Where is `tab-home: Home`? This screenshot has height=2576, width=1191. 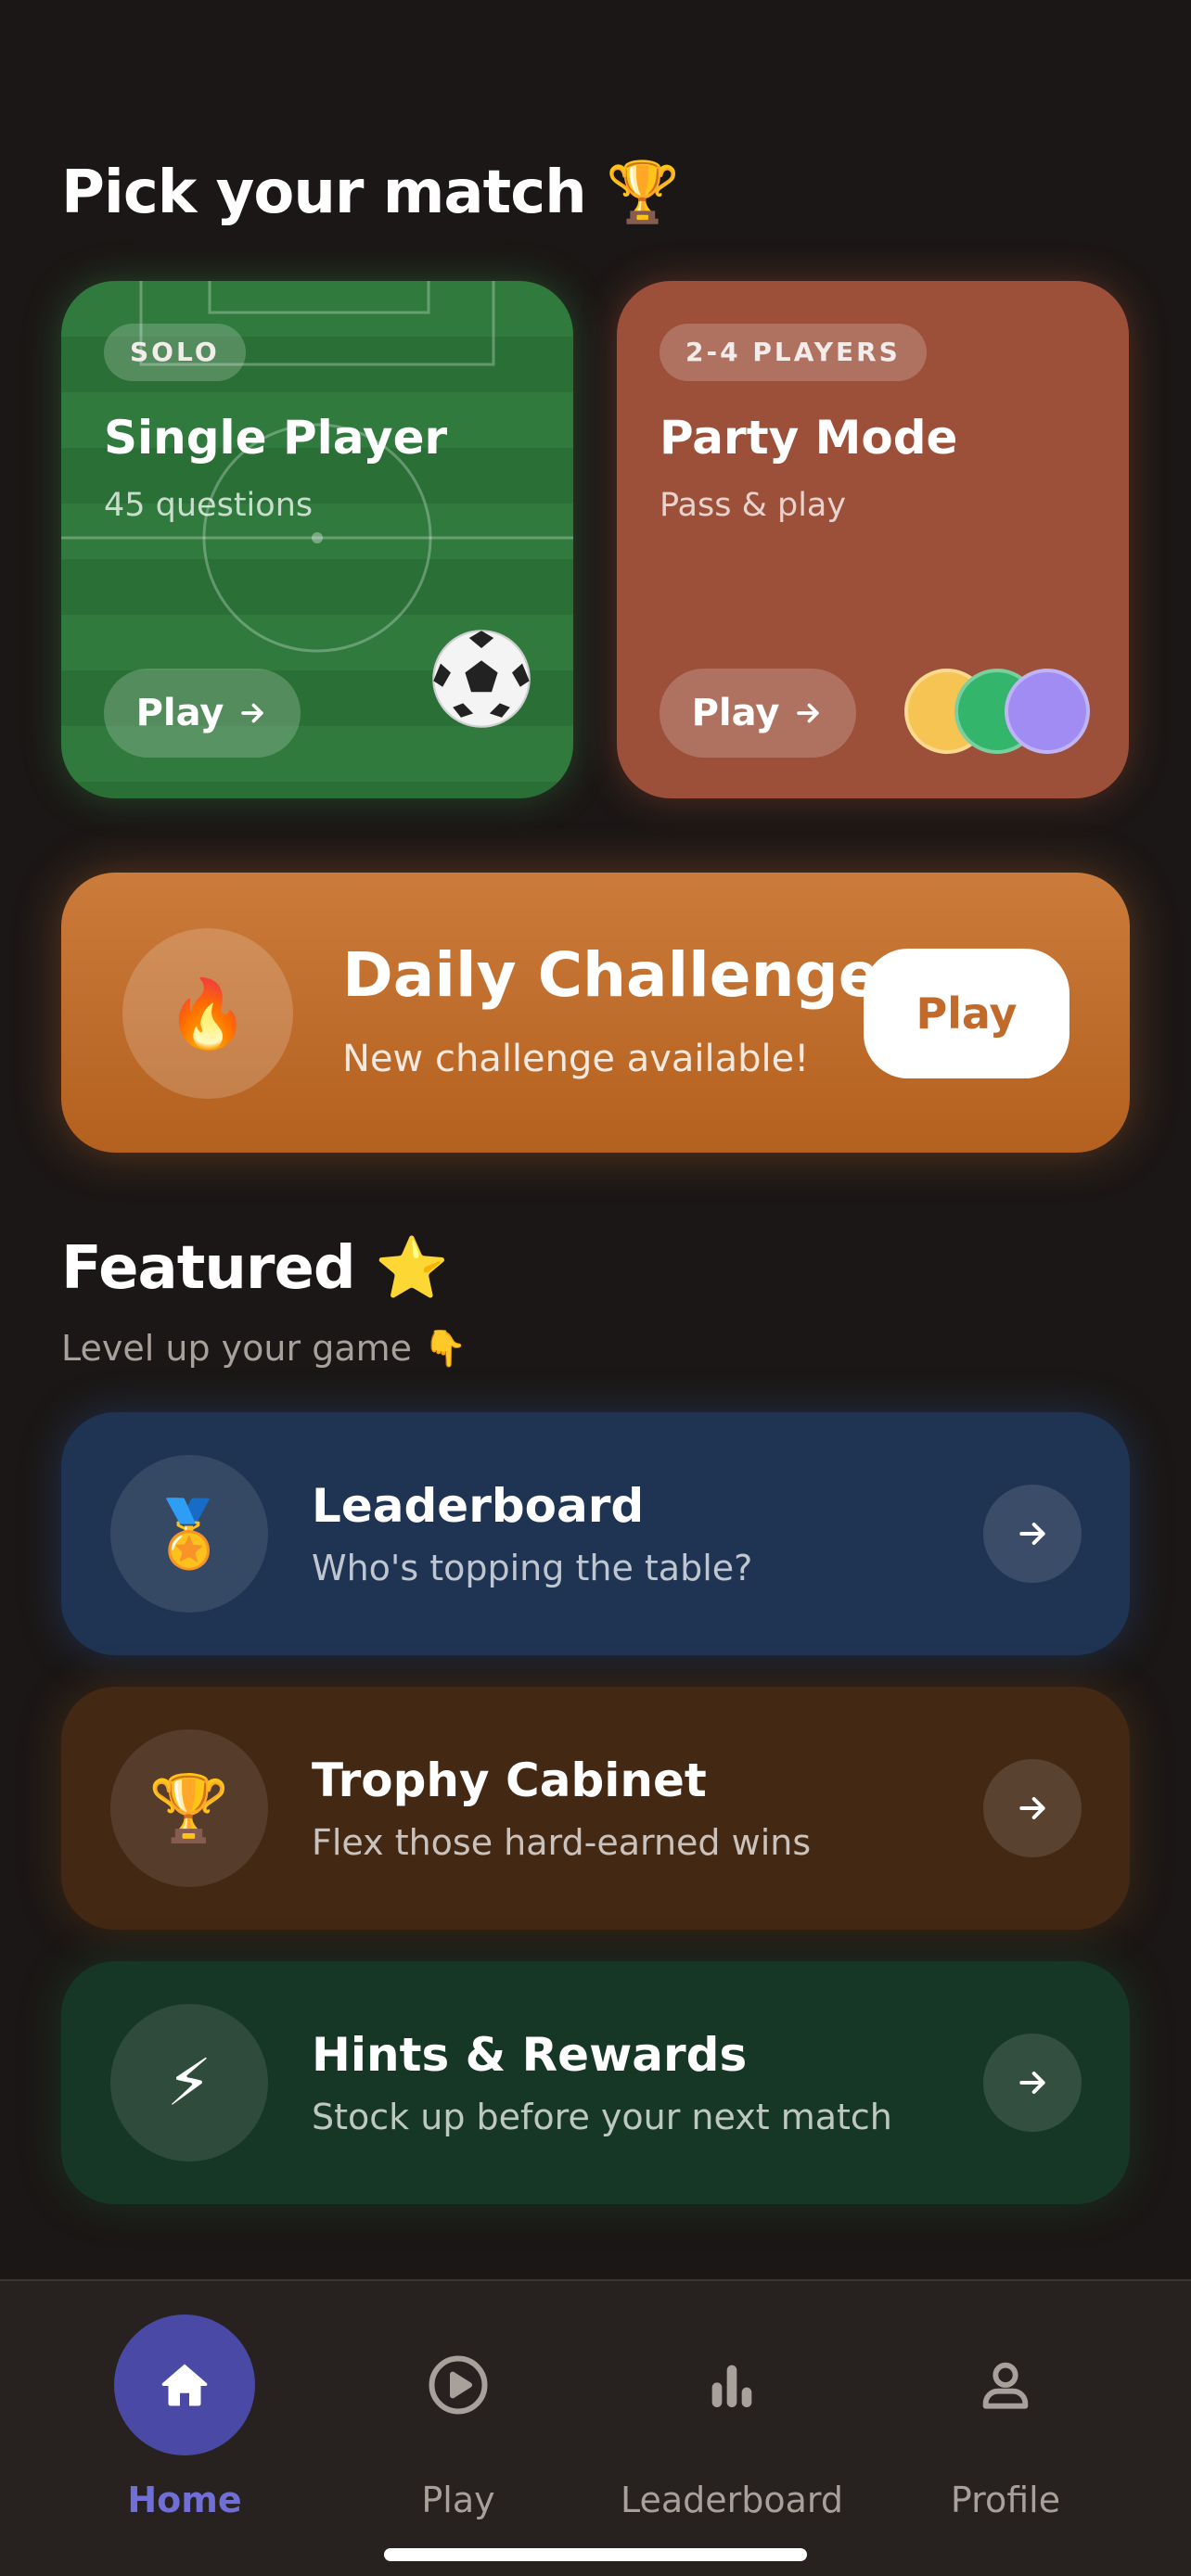 tab-home: Home is located at coordinates (184, 2421).